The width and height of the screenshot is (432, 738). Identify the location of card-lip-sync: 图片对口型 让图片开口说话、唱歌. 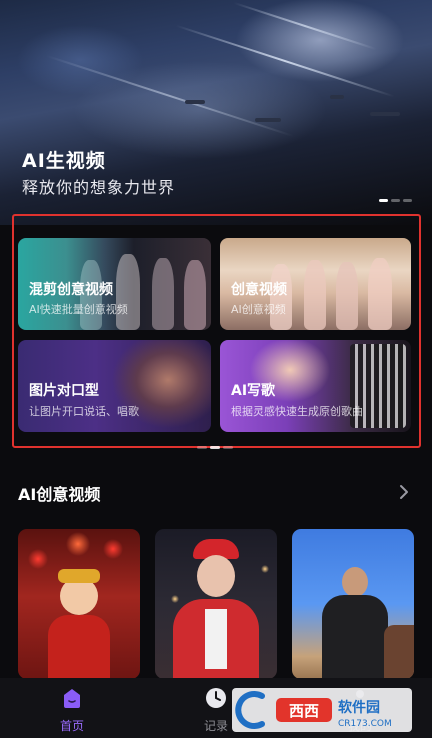
(114, 386).